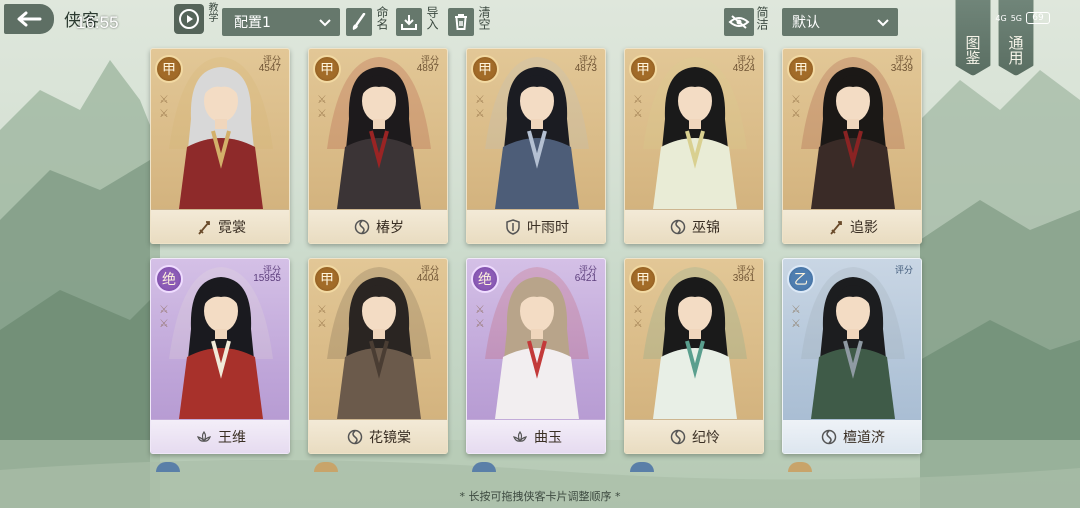 Image resolution: width=1080 pixels, height=508 pixels. I want to click on character-card: 甲 ⚔ ⚔ 评分 3961 纪怜, so click(694, 356).